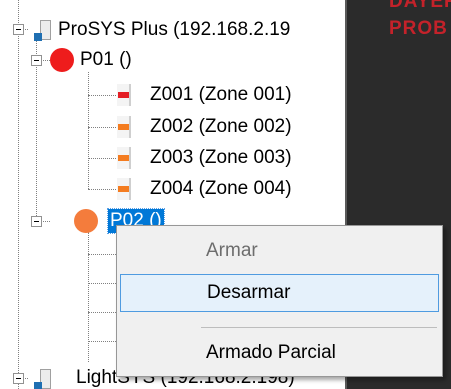  Describe the element at coordinates (279, 293) in the screenshot. I see `menu-item-desarmar: Desarmar` at that location.